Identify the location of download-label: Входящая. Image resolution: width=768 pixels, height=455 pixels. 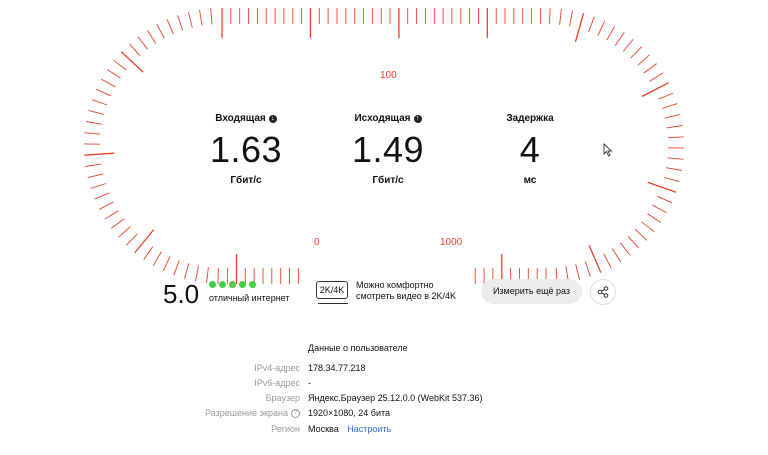
(240, 118).